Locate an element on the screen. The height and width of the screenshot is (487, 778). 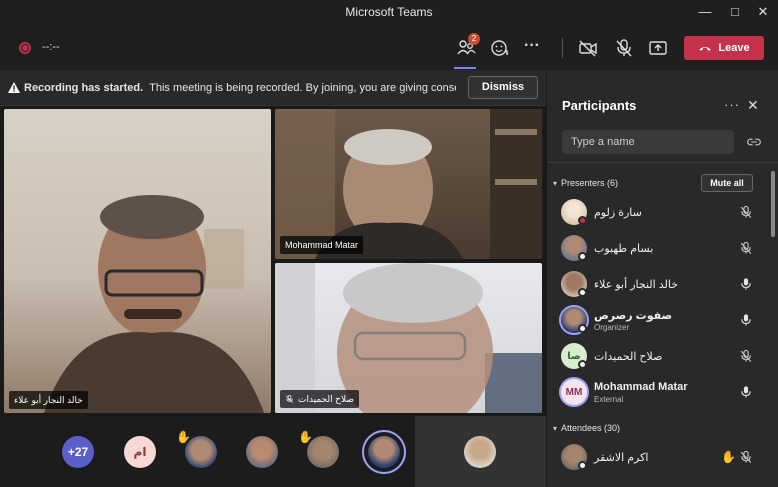
video-tile: Mohammad Matar is located at coordinates (408, 184).